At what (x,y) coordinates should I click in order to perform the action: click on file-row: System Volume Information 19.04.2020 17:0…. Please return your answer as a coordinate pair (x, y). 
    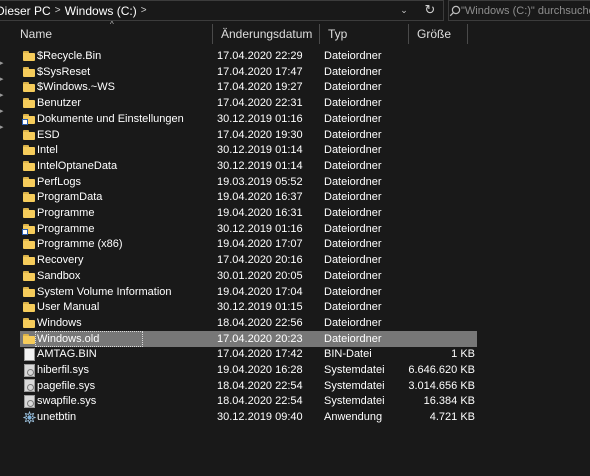
    Looking at the image, I should click on (248, 292).